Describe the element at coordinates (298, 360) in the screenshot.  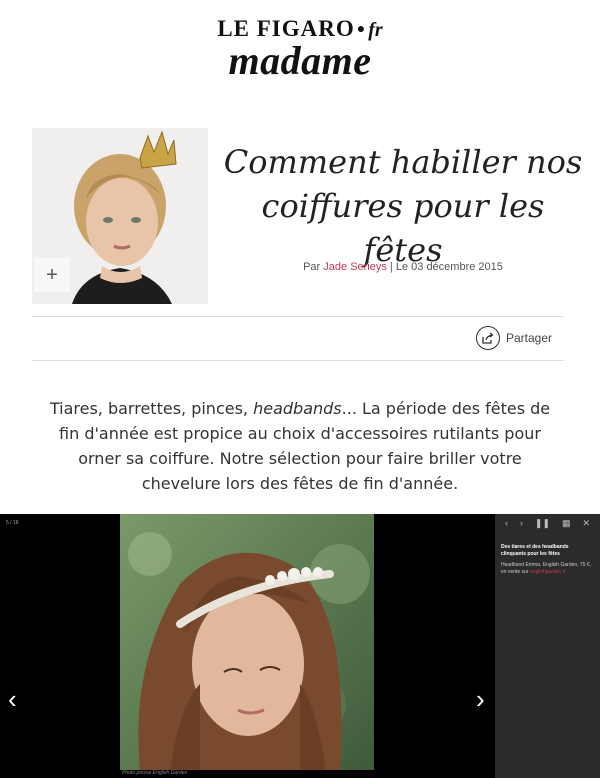
I see `divider-bottom` at that location.